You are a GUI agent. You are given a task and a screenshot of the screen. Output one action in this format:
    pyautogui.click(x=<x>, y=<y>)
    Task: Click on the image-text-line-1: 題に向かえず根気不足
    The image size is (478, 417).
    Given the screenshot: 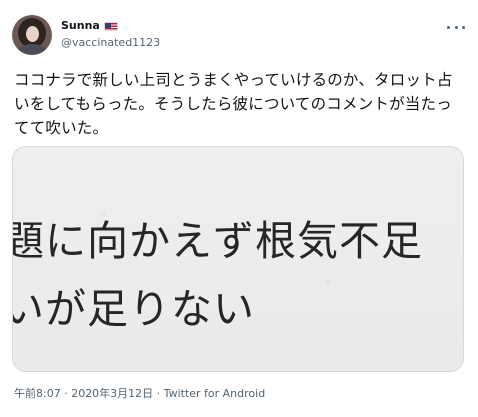 What is the action you would take?
    pyautogui.click(x=217, y=241)
    